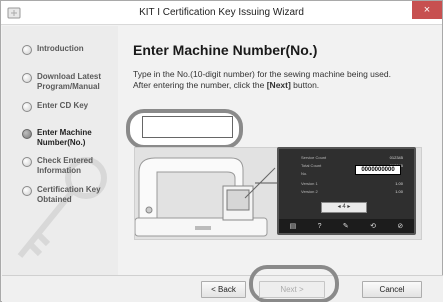  I want to click on step-enter-machine-number: Enter Machine Number(No.), so click(69, 138).